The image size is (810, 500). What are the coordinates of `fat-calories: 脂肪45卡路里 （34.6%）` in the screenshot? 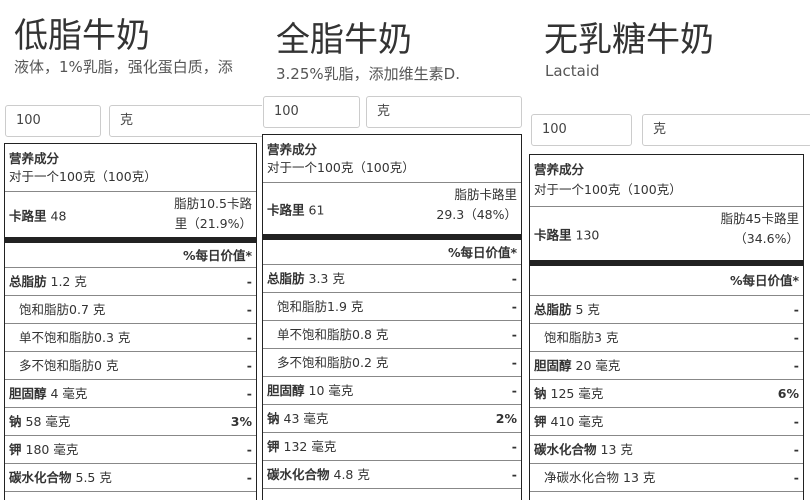 It's located at (760, 229).